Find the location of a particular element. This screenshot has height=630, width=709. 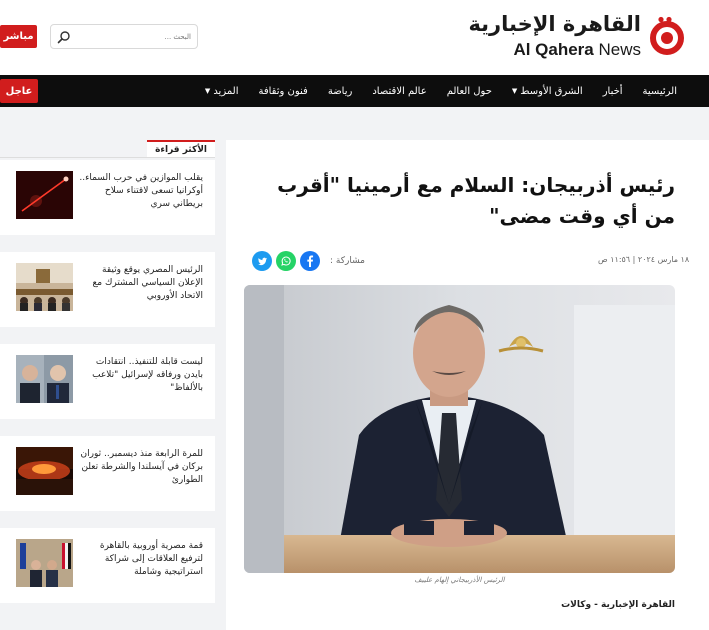

thumbnail-leaders-image is located at coordinates (44, 379).